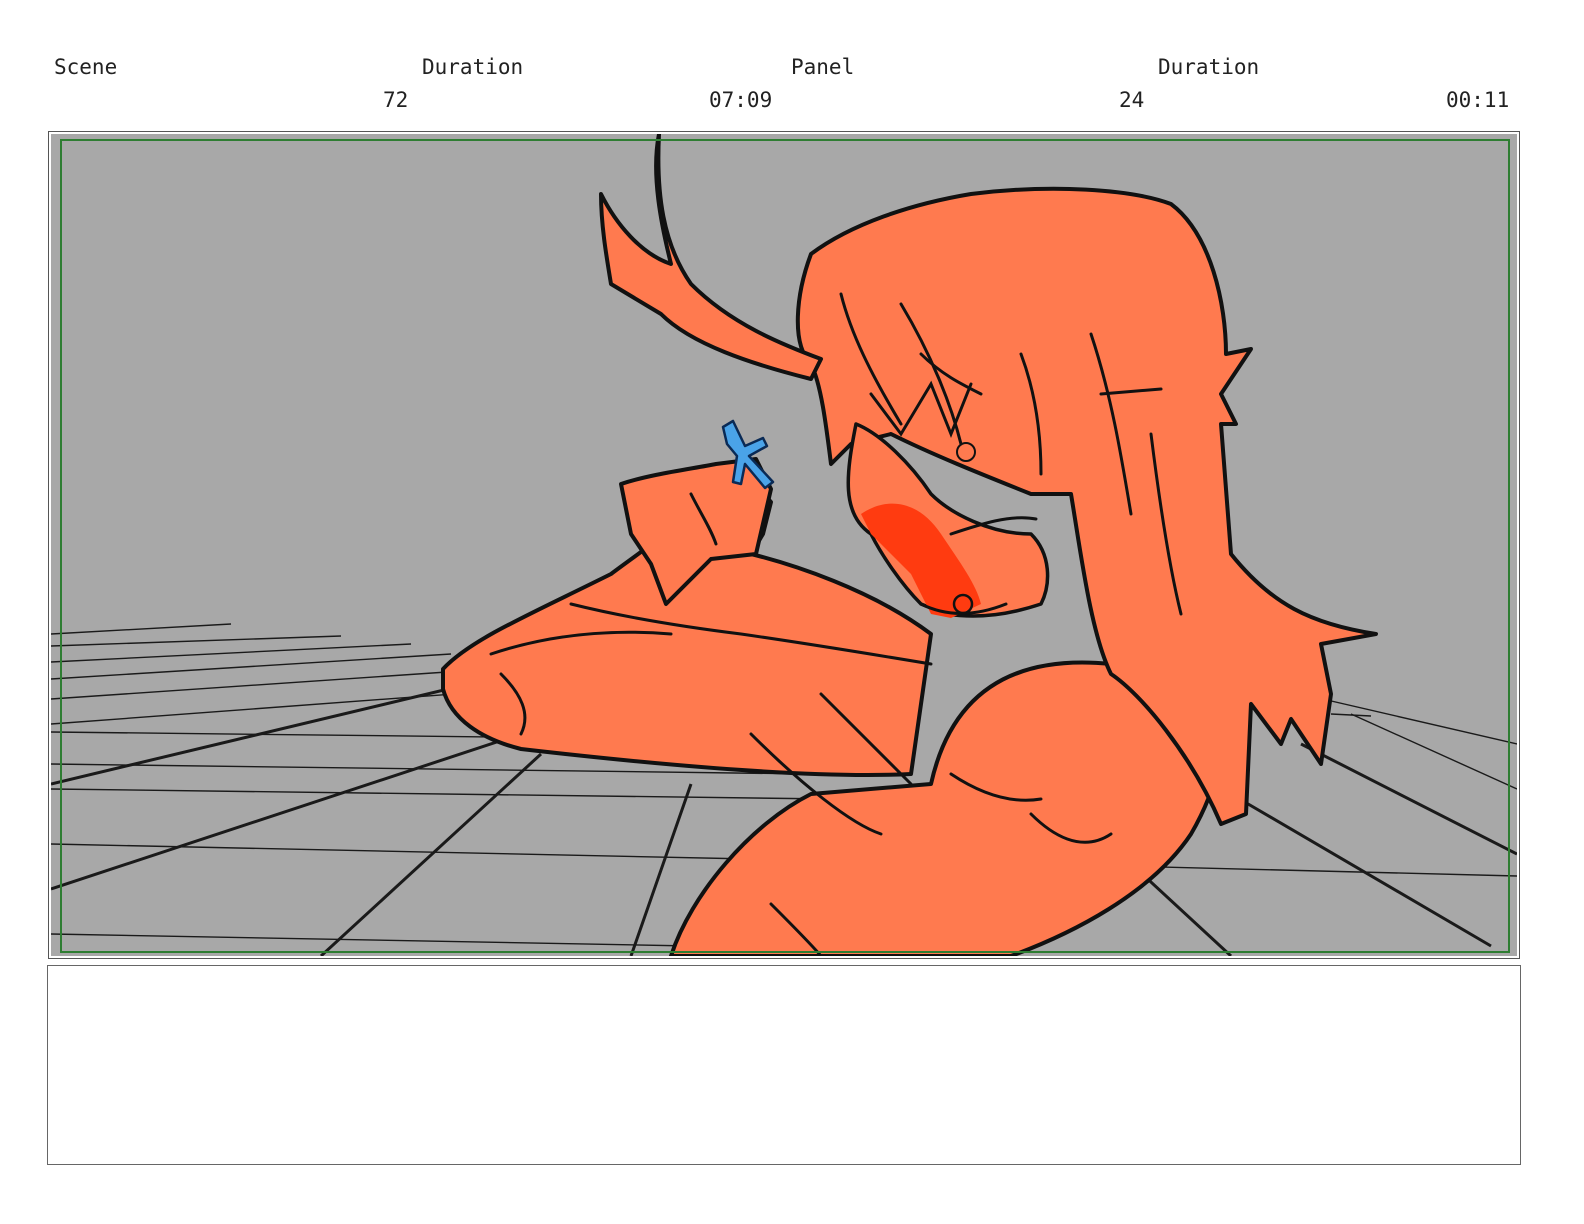  What do you see at coordinates (1209, 67) in the screenshot?
I see `panel-duration-label: Duration` at bounding box center [1209, 67].